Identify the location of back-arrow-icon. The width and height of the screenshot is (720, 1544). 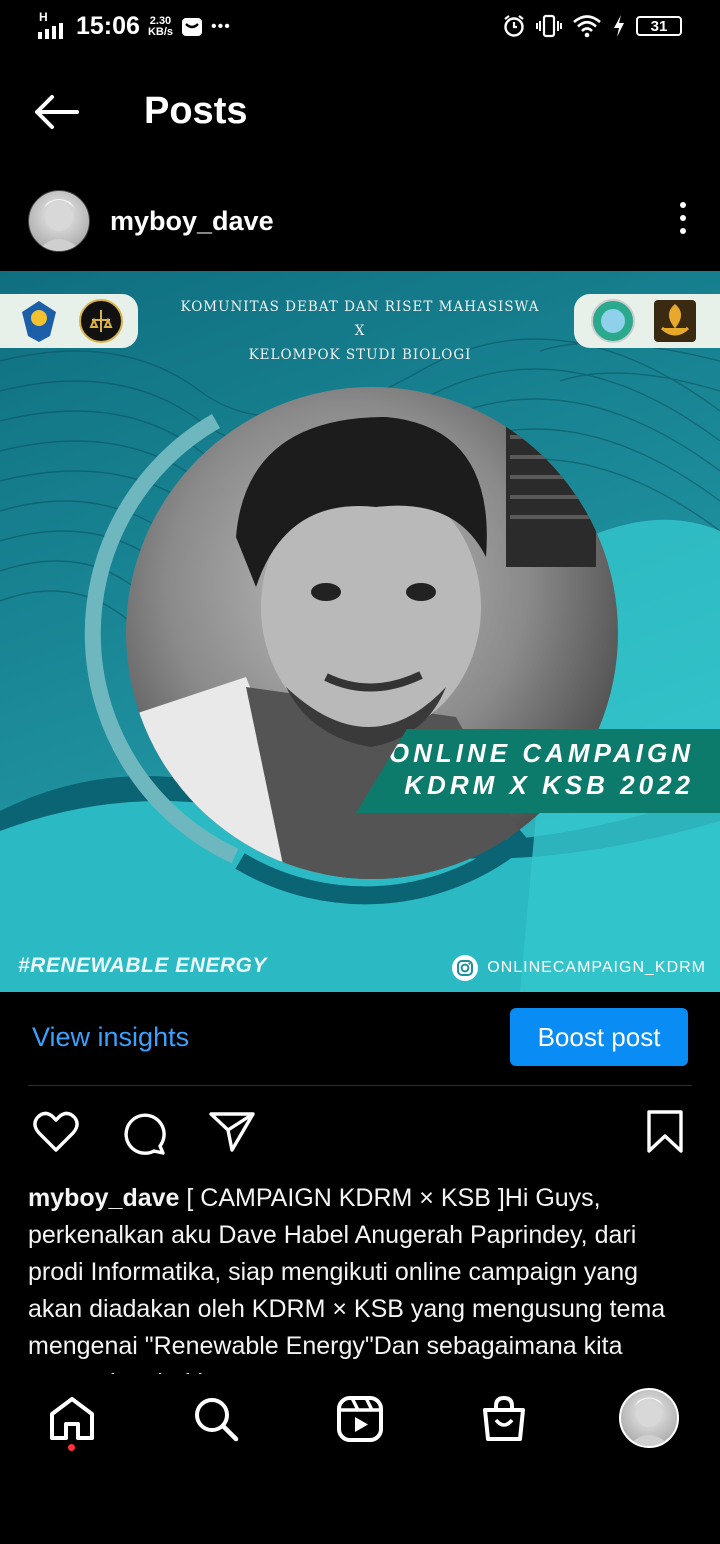
(56, 112).